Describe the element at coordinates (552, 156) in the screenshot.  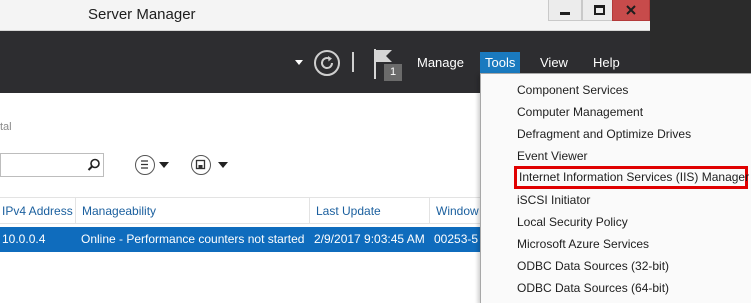
I see `menu-item-event-viewer: Event Viewer` at that location.